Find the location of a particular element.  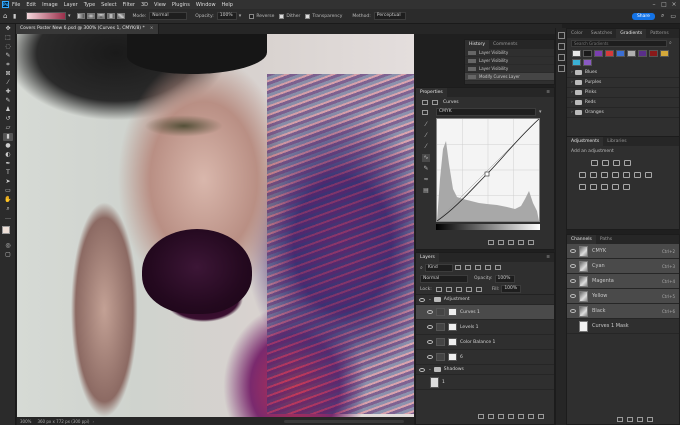

filter-kind-select: Kind is located at coordinates (438, 267).